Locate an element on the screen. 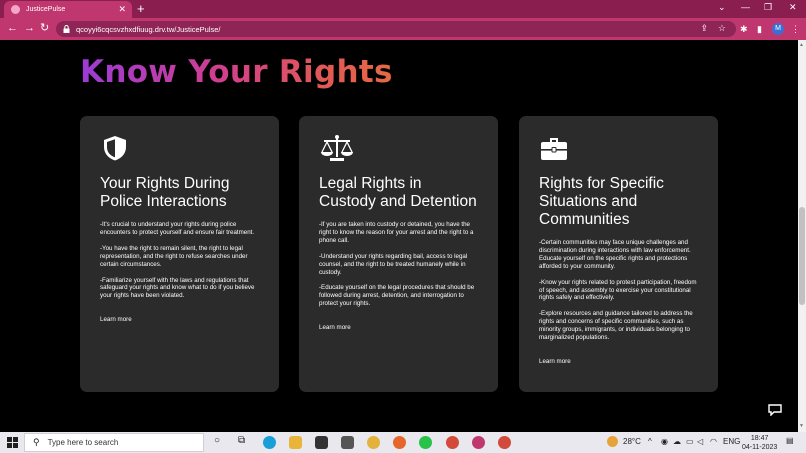 This screenshot has height=453, width=806. shield-icon is located at coordinates (115, 148).